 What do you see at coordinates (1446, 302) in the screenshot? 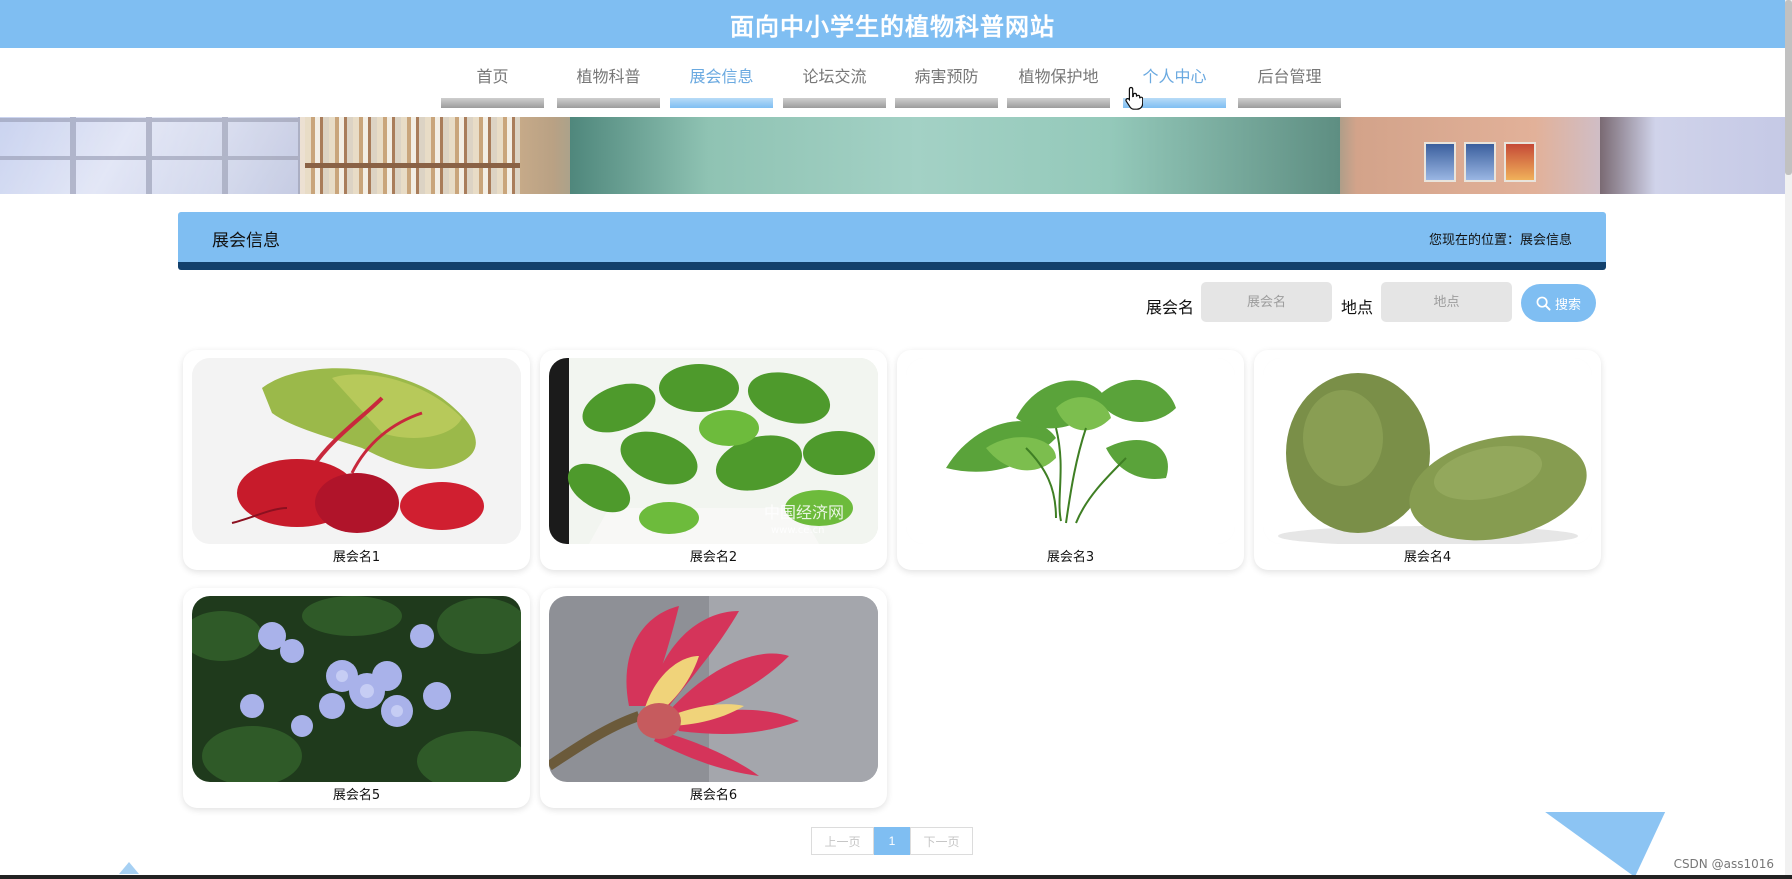
I see `location-input` at bounding box center [1446, 302].